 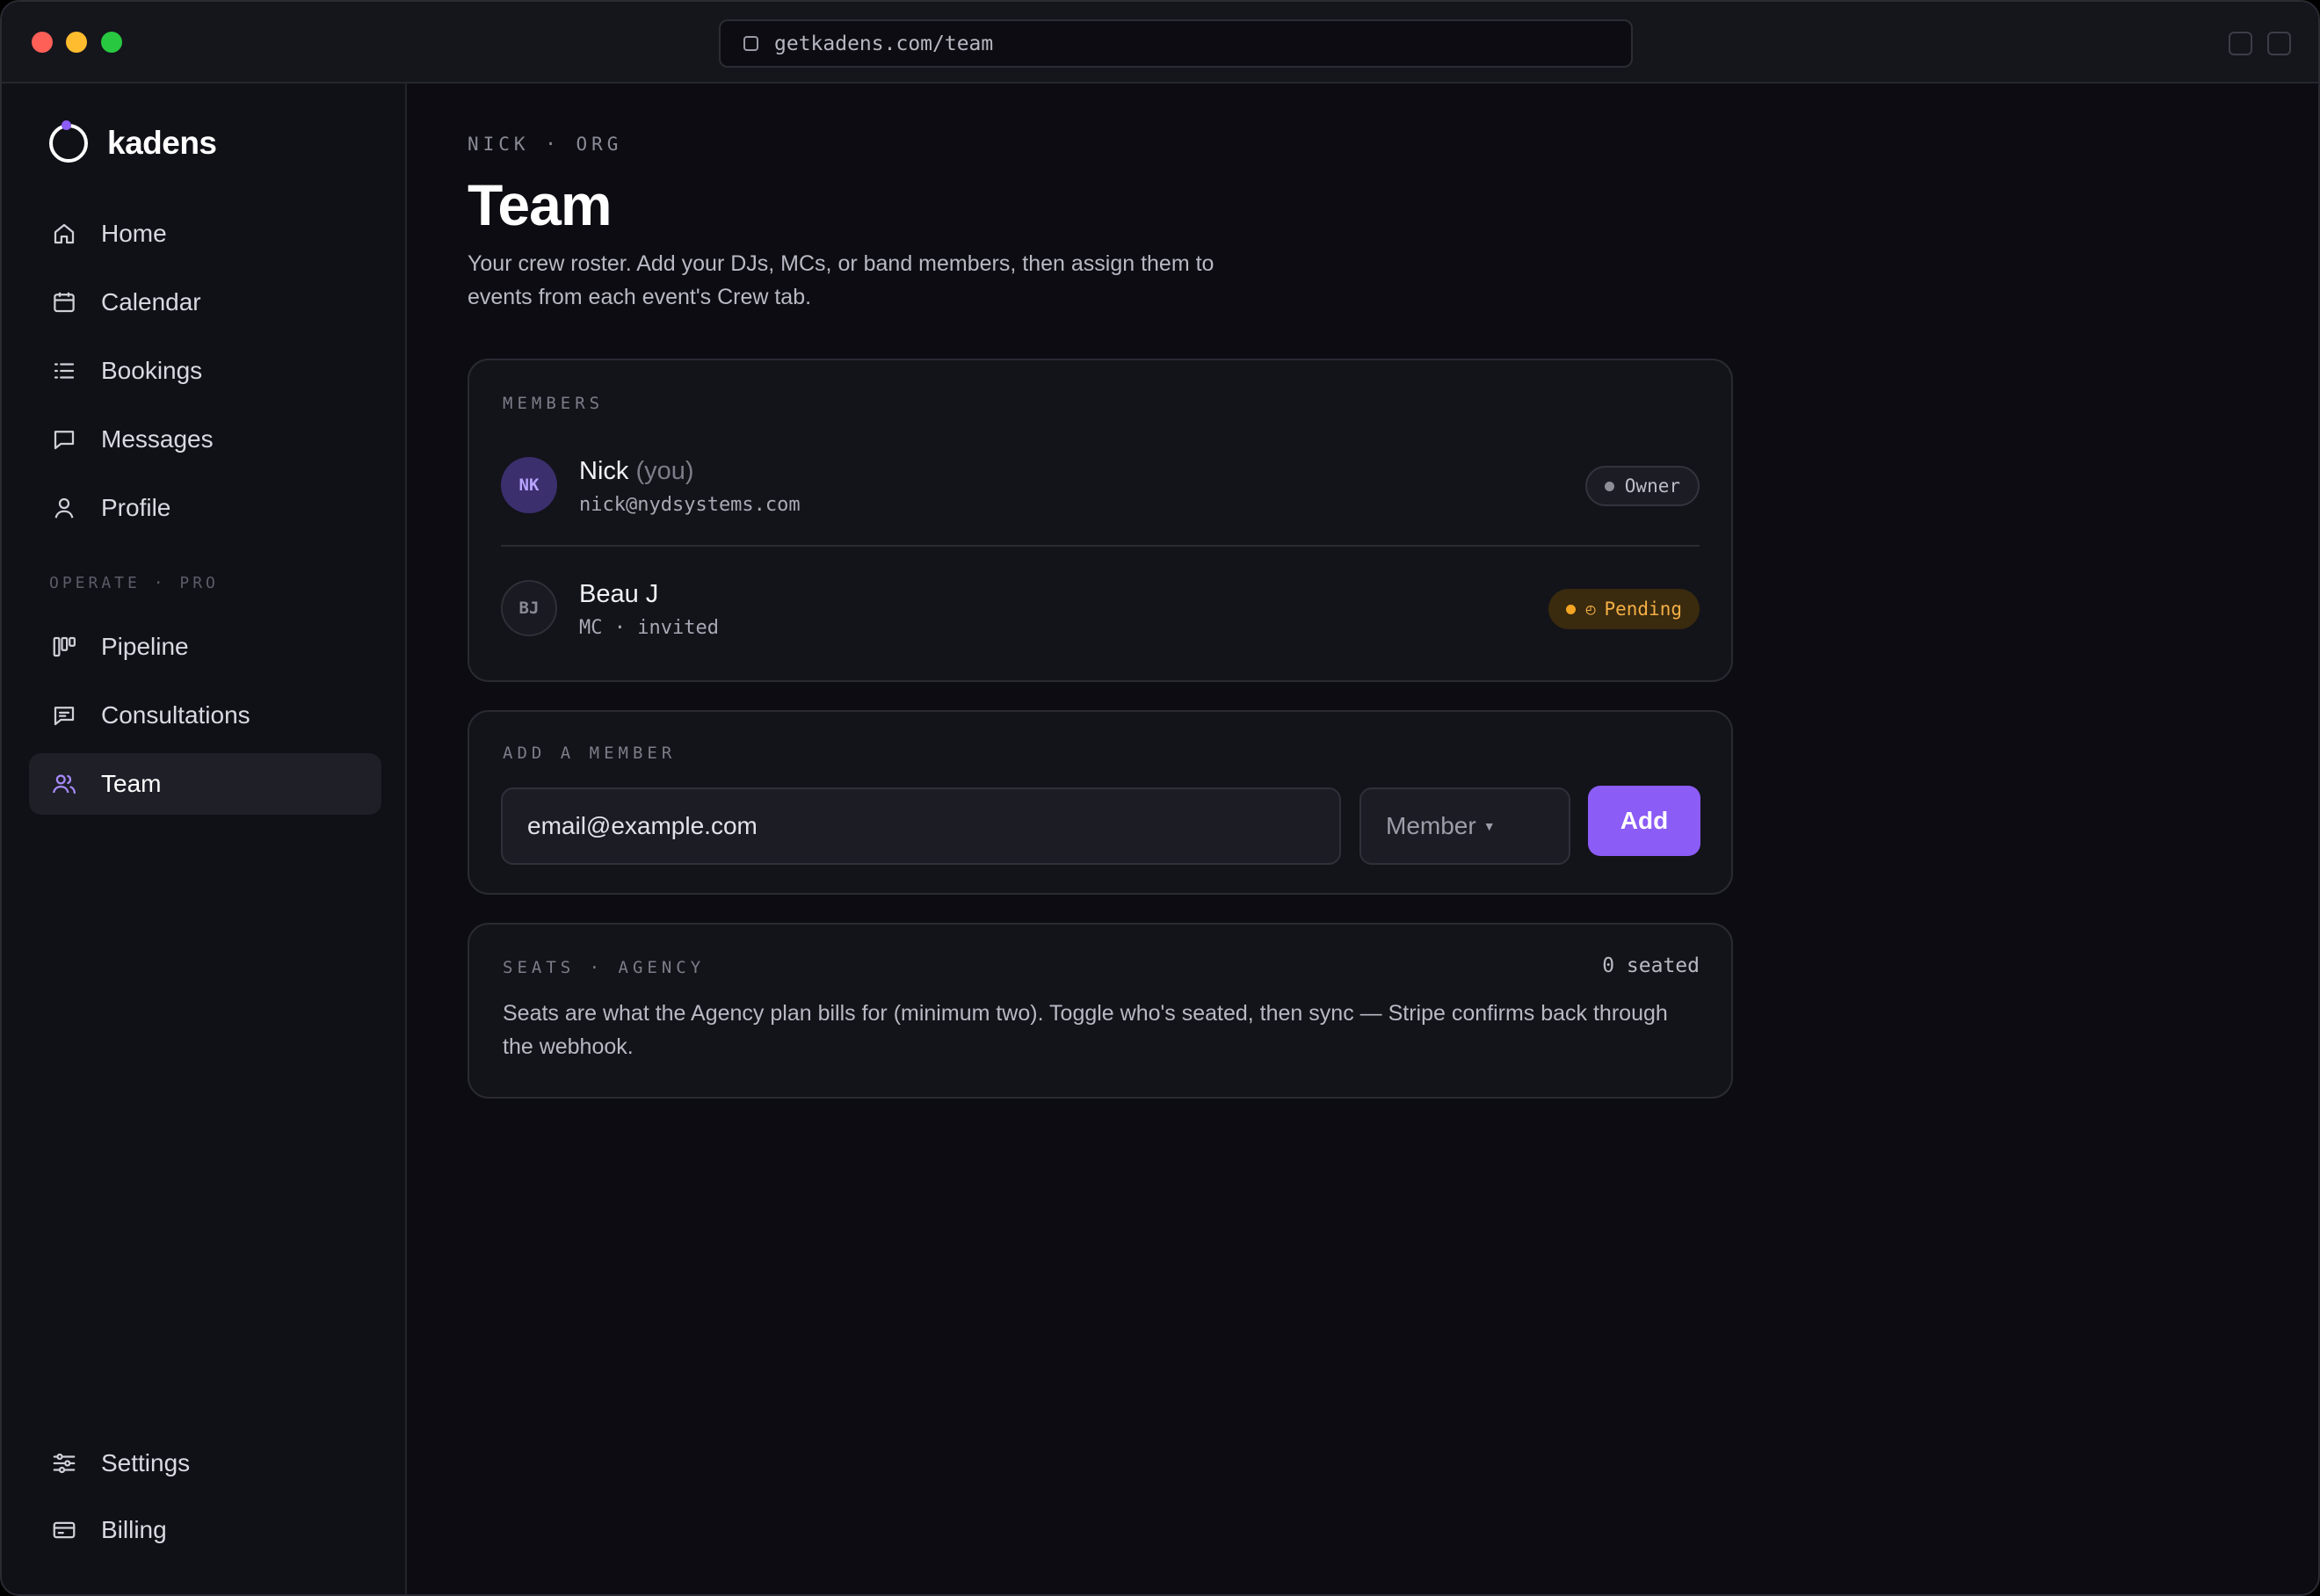 I want to click on sidebar-item-consultations: Consultations, so click(x=205, y=715).